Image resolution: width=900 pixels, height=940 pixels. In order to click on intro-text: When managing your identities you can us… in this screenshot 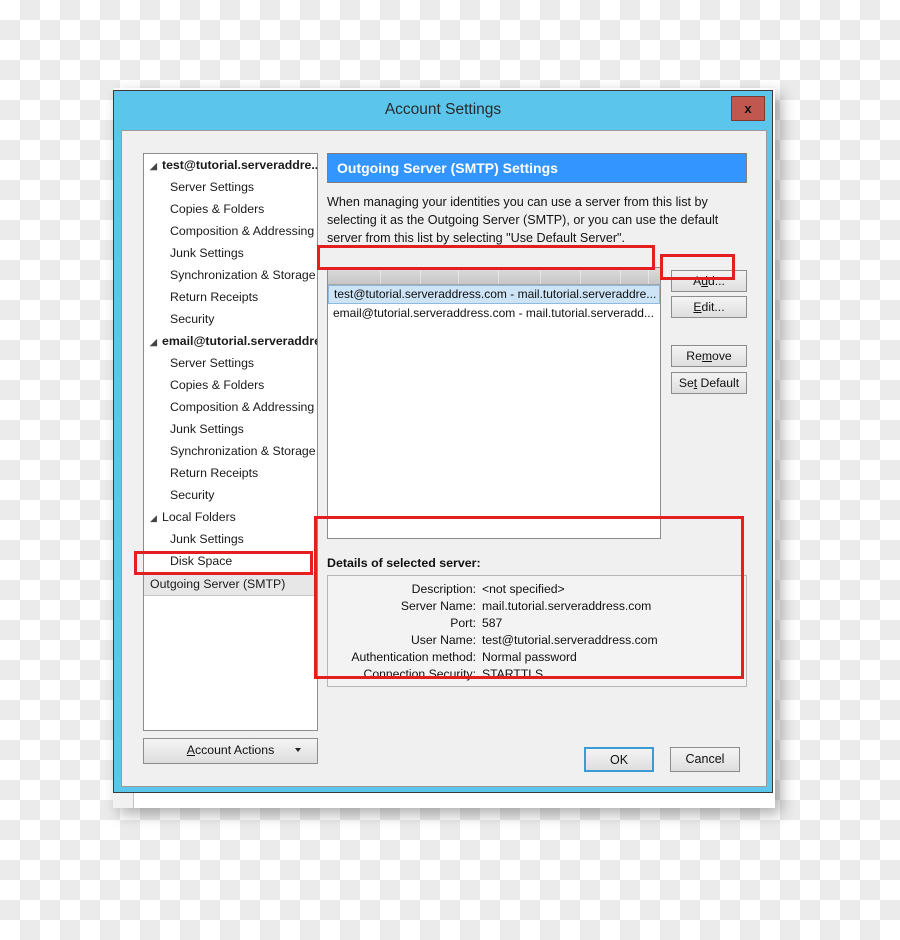, I will do `click(523, 220)`.